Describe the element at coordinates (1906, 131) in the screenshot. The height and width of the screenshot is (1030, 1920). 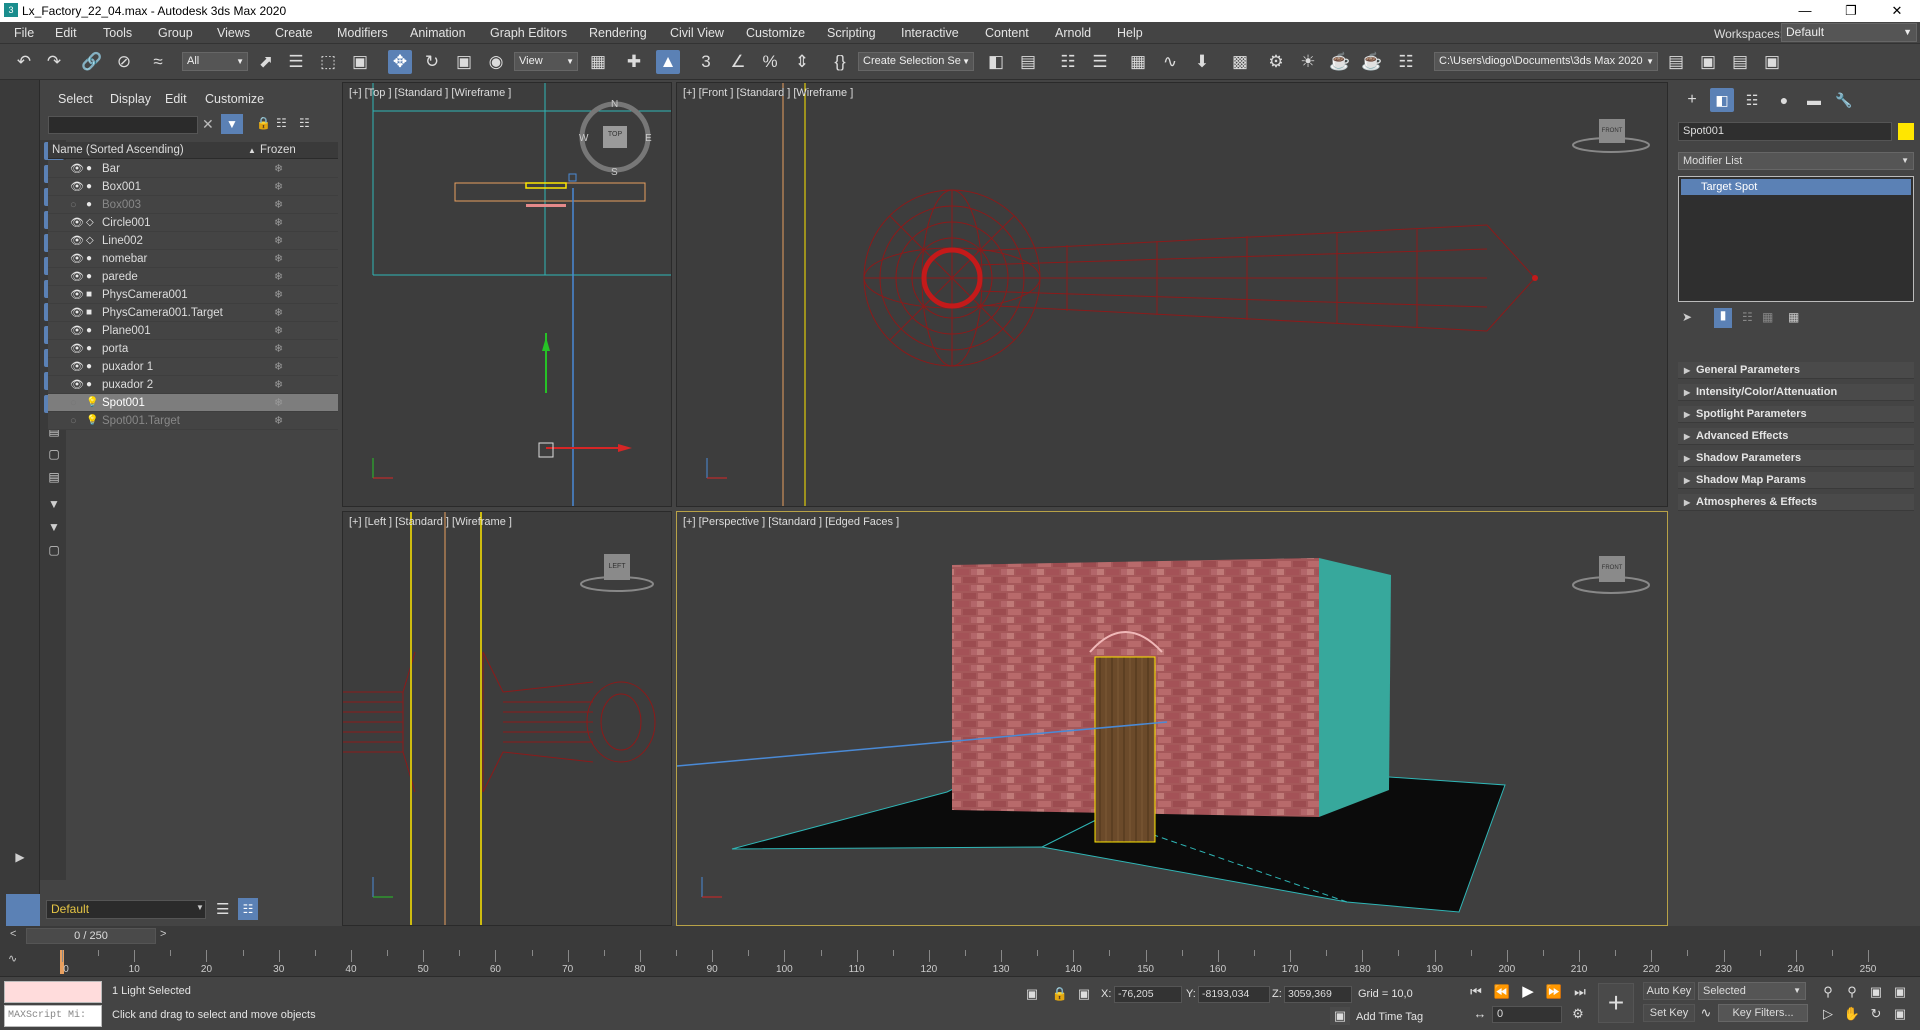
I see `object-color-swatch` at that location.